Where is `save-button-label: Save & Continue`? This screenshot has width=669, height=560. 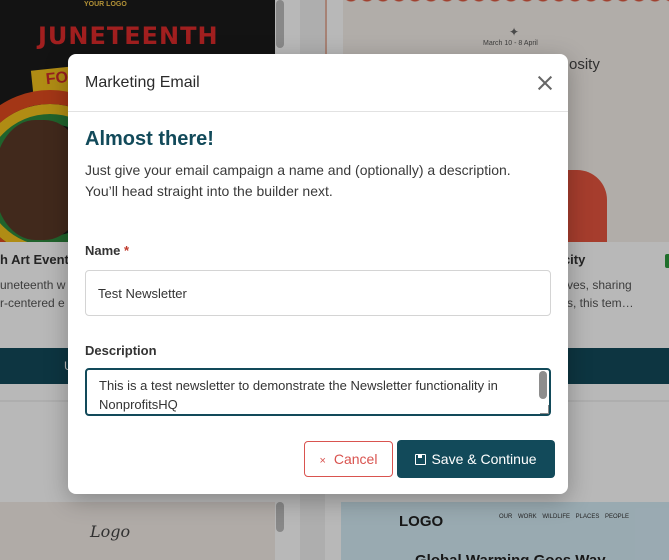
save-button-label: Save & Continue is located at coordinates (484, 459).